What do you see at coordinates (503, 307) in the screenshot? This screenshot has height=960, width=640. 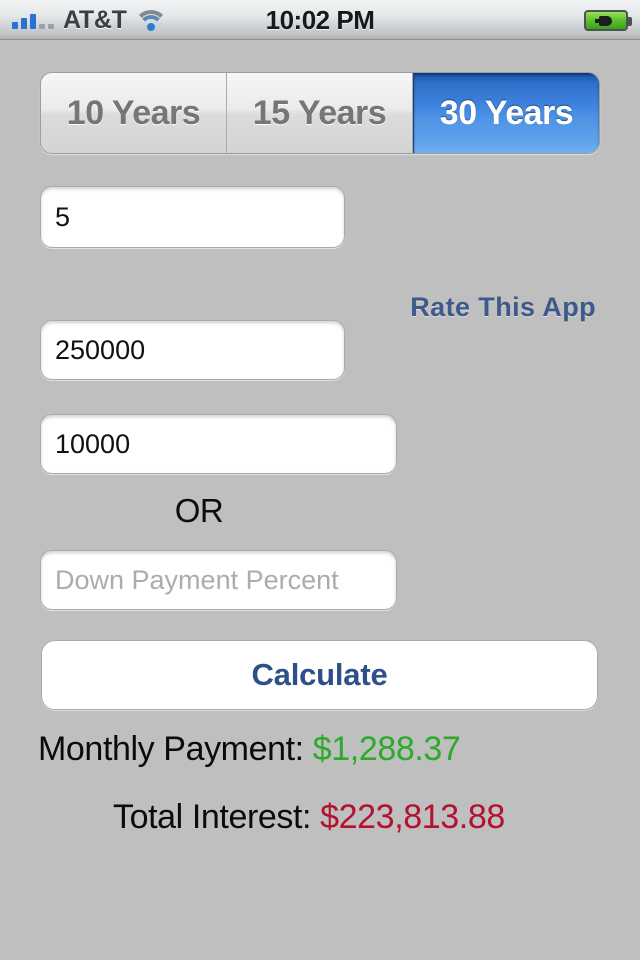 I see `rate-this-app-link: Rate This App` at bounding box center [503, 307].